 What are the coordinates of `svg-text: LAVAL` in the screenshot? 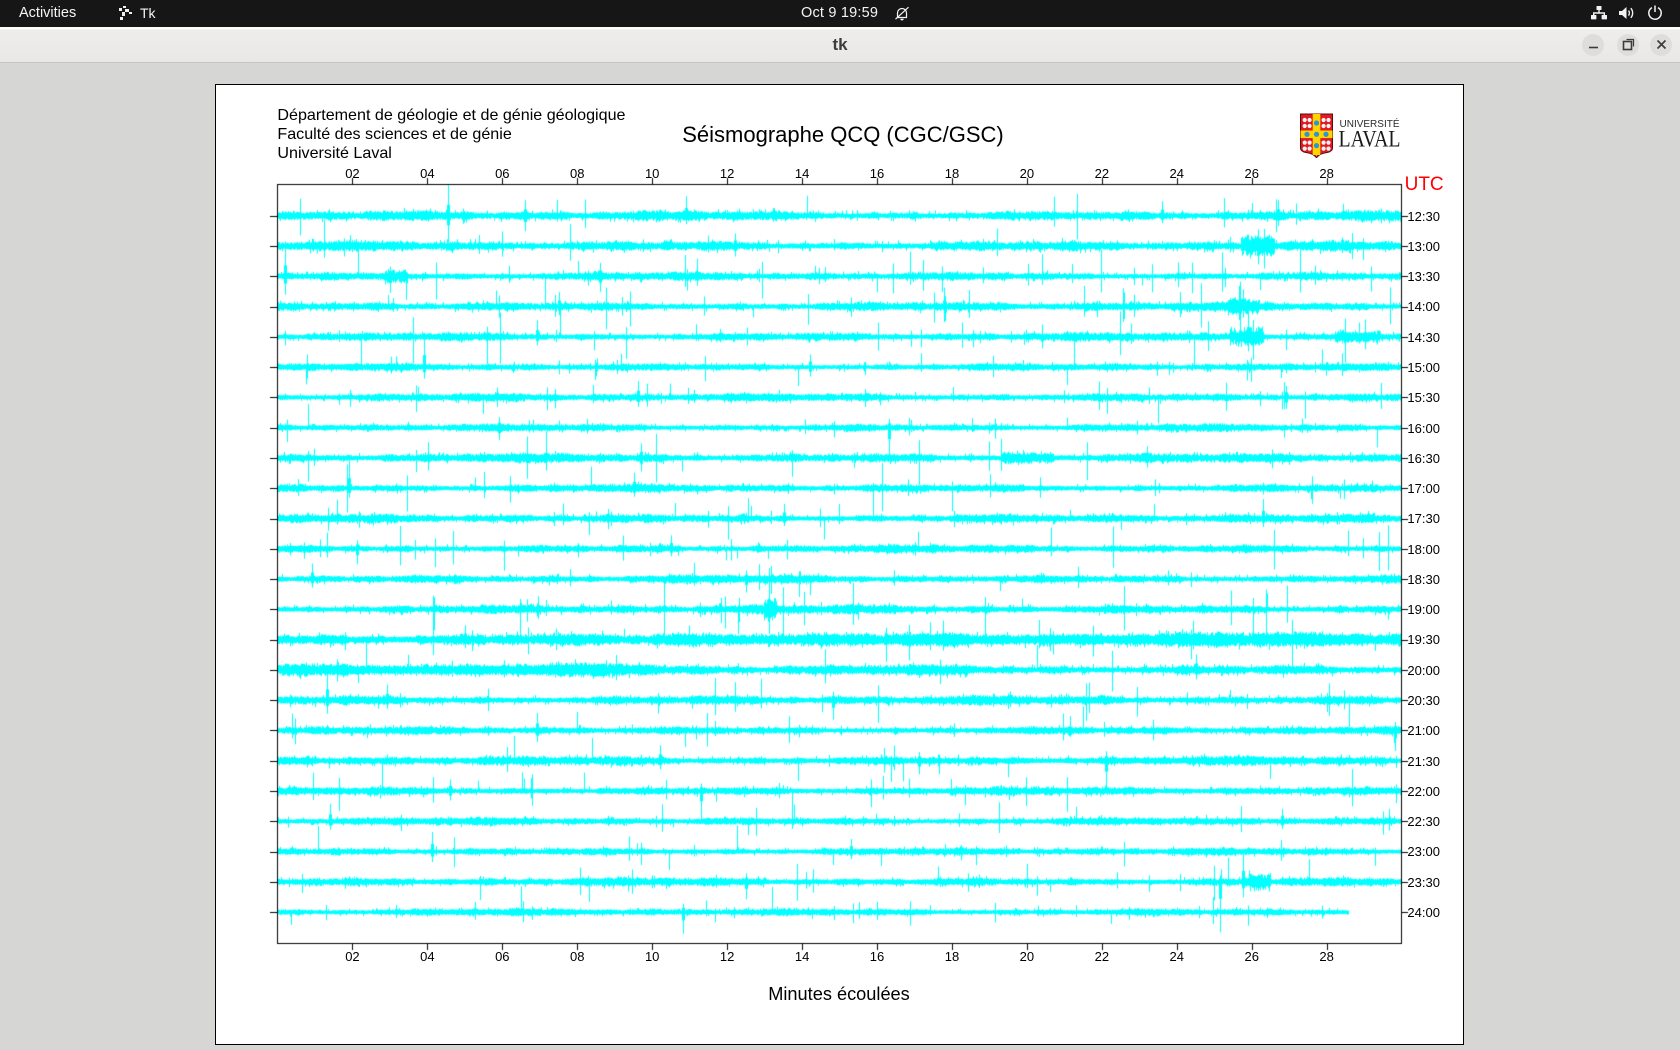 It's located at (1370, 140).